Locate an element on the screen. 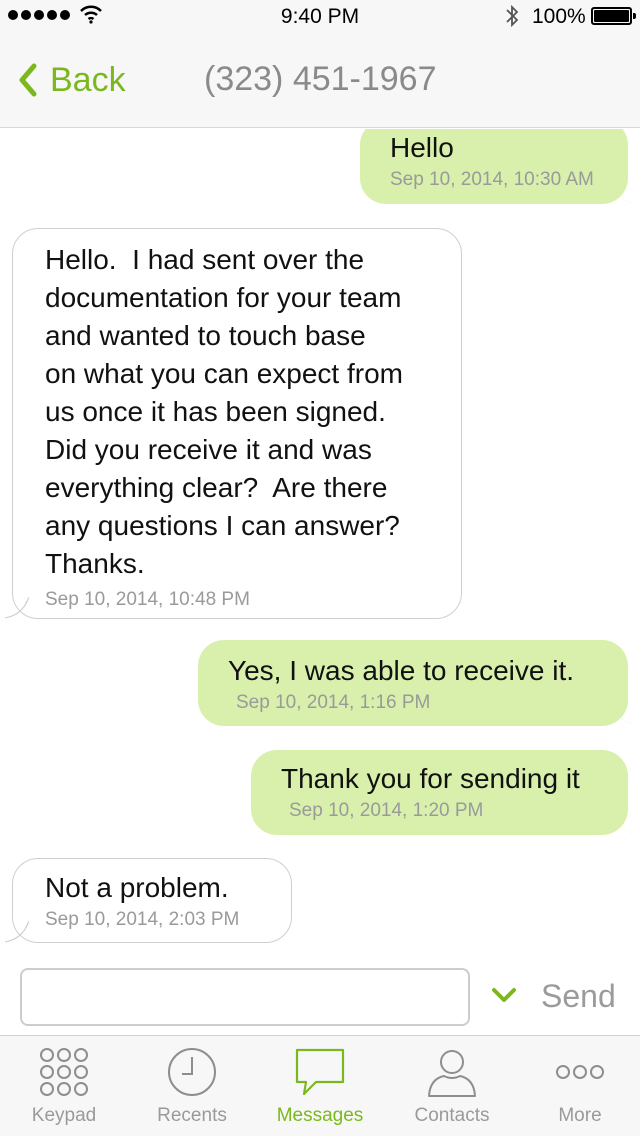  tab-messages: Messages is located at coordinates (320, 1086).